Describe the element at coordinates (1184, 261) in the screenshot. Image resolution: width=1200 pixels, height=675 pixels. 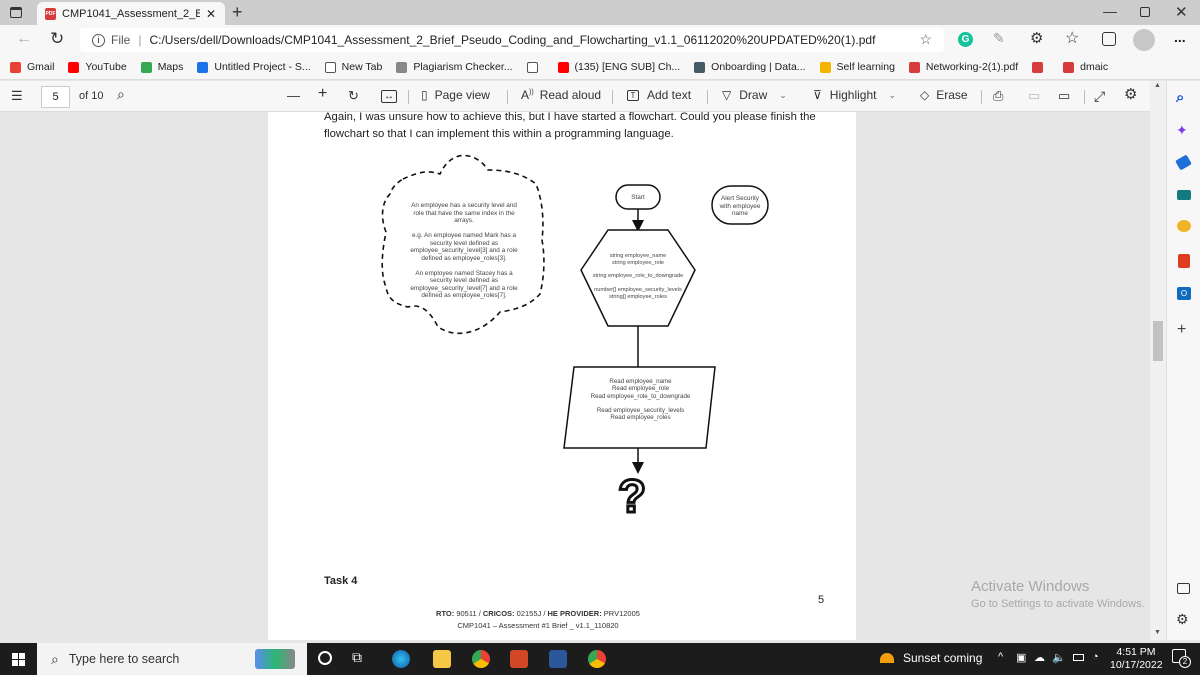
I see `office-icon` at that location.